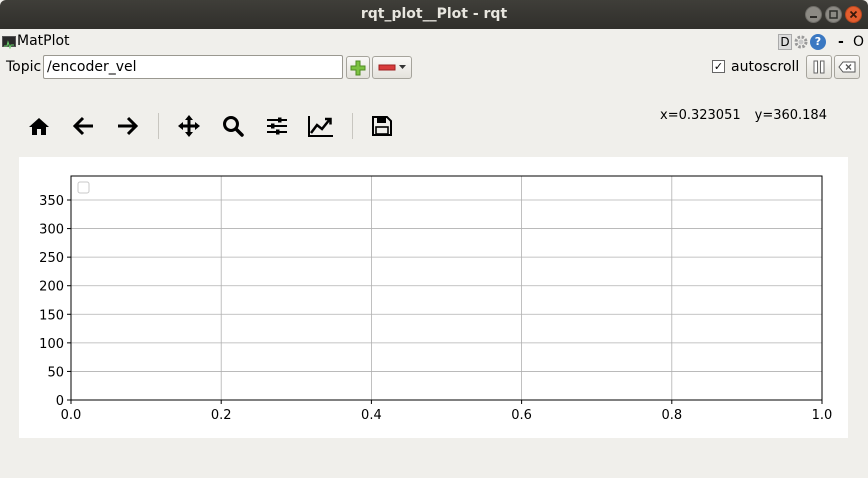 This screenshot has height=478, width=868. I want to click on back-button, so click(84, 126).